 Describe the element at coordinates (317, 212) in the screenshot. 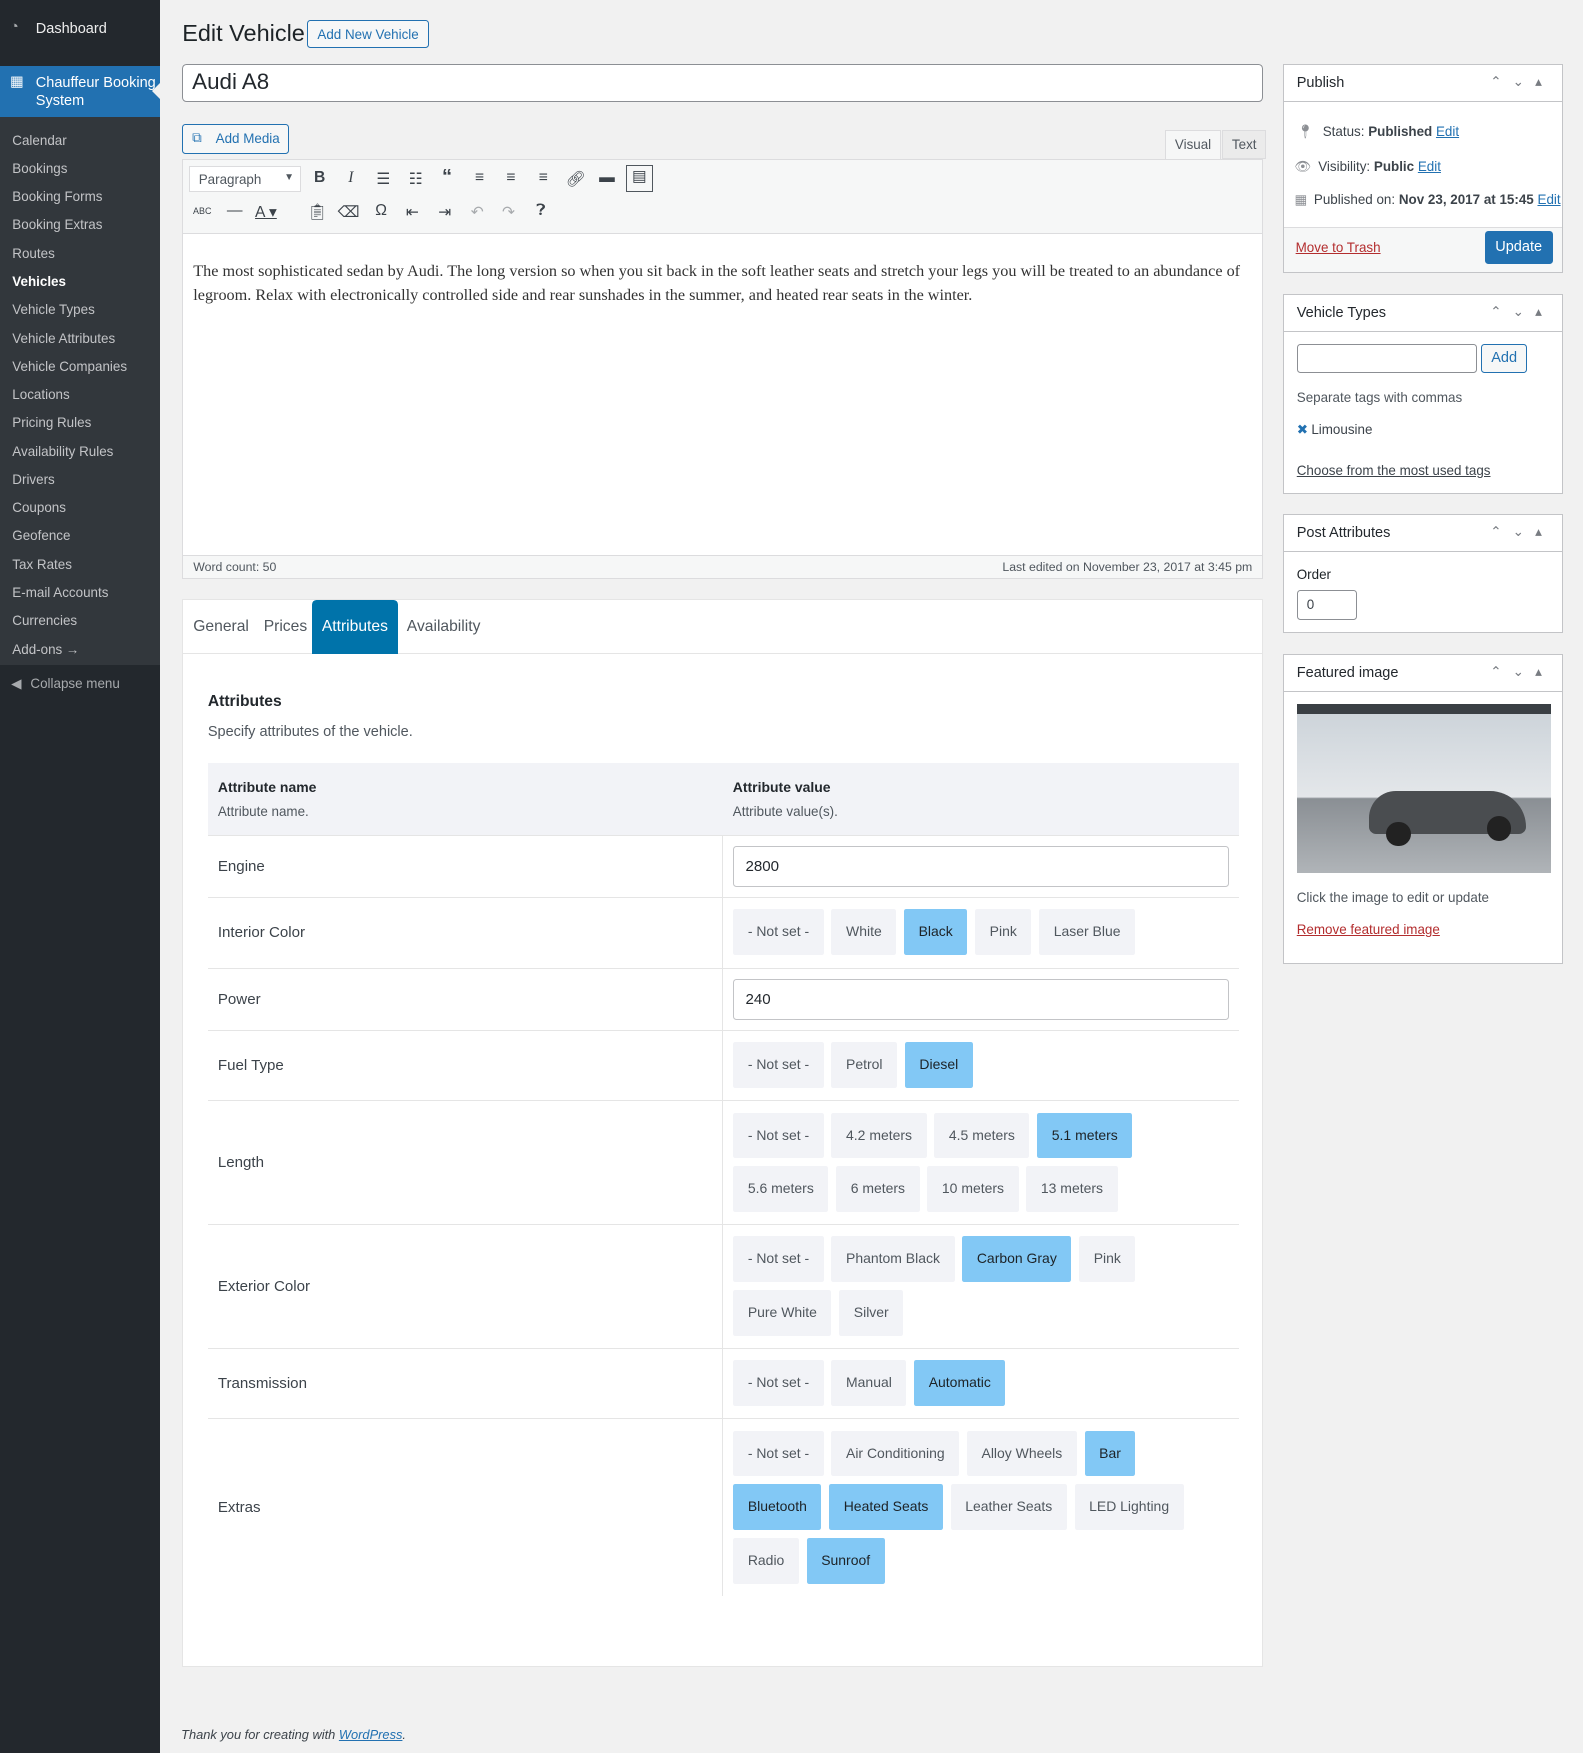

I see `paste-text-icon: 📋︎` at that location.